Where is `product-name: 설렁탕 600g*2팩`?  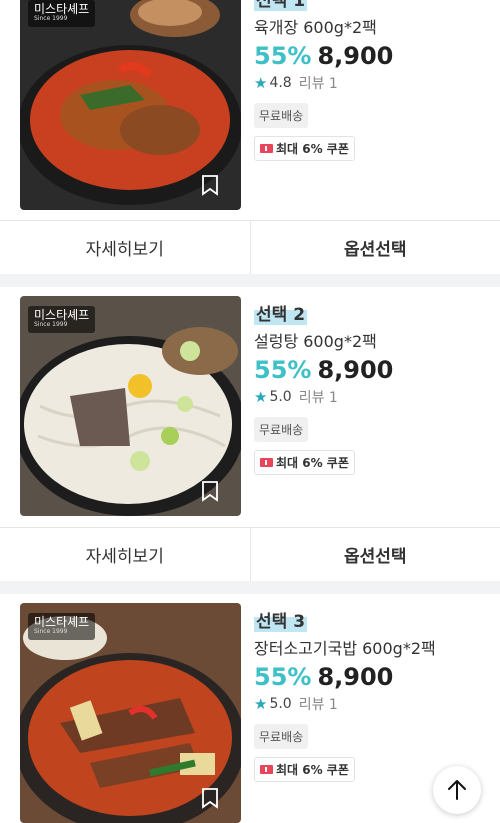
product-name: 설렁탕 600g*2팩 is located at coordinates (315, 341).